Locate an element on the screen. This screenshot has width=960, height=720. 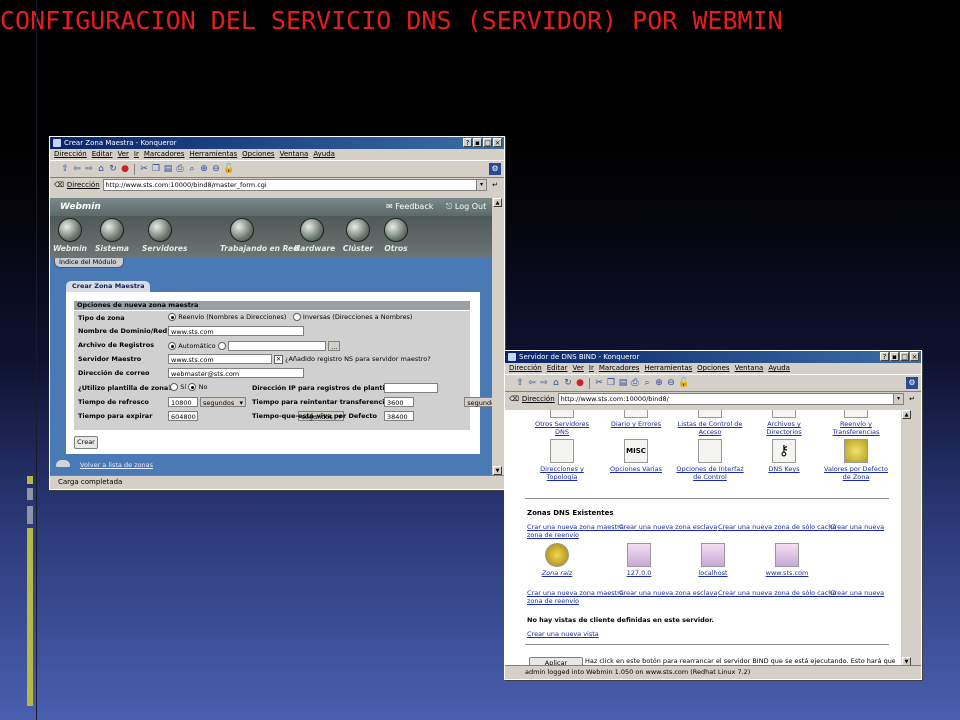
copy-icon: ❐ is located at coordinates (156, 169).